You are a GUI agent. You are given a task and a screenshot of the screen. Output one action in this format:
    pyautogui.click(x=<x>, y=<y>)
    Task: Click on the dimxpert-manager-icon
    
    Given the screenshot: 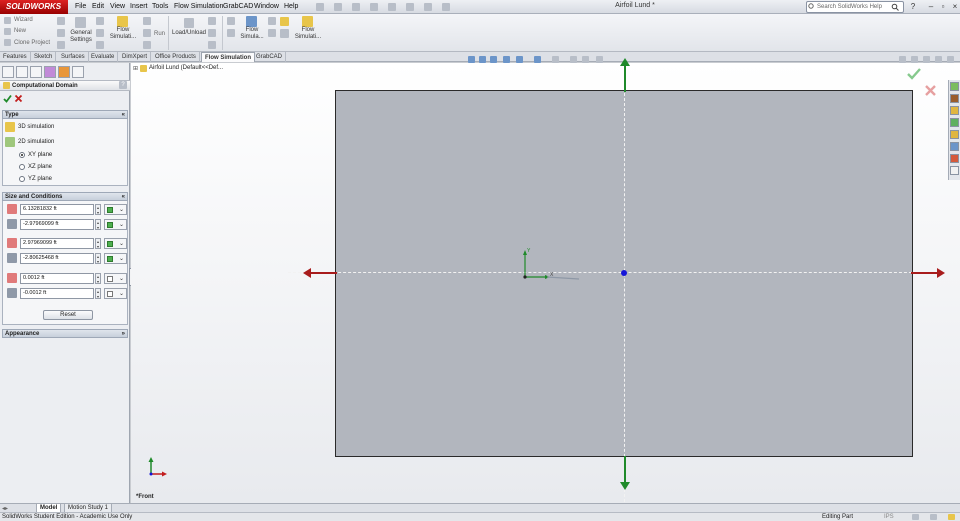 What is the action you would take?
    pyautogui.click(x=50, y=72)
    